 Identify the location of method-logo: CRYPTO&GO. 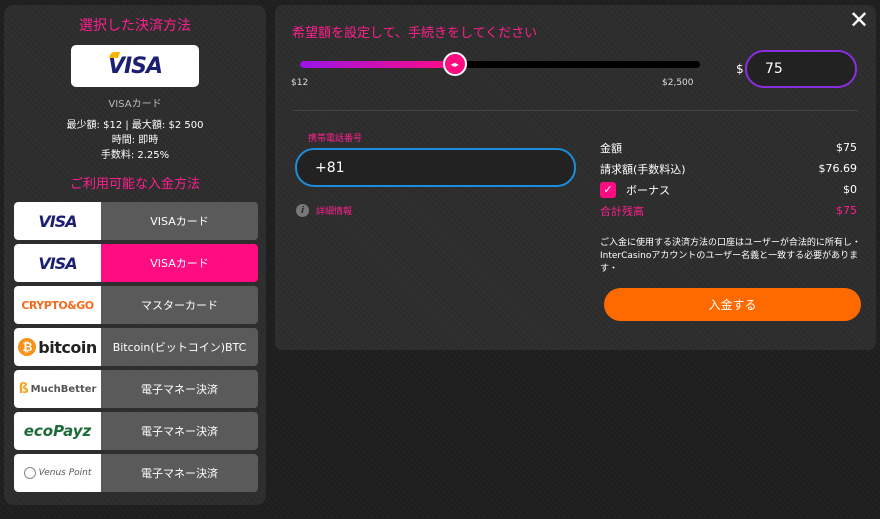
(57, 305).